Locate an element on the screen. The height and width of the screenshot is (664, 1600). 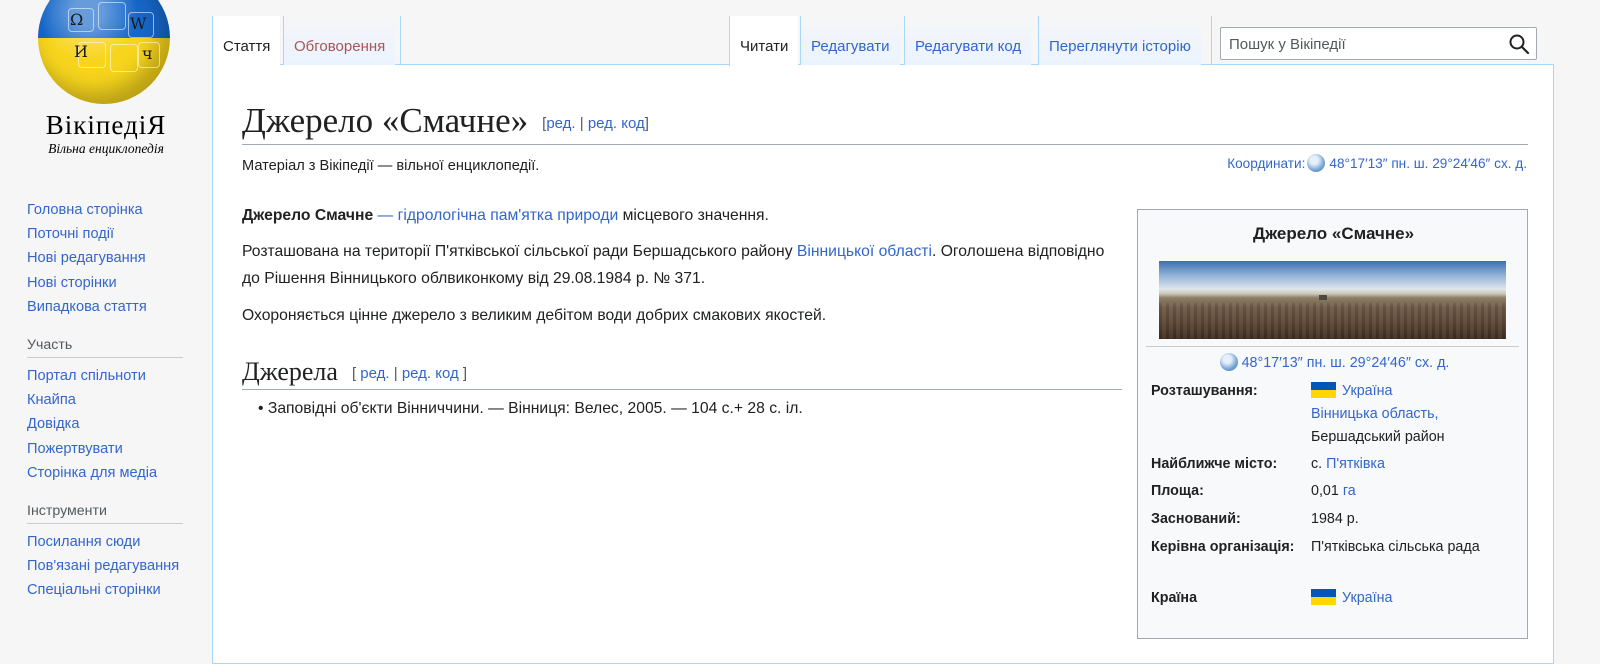
section-heading-sources: Джерела [ ред. | ред. код ] is located at coordinates (682, 372).